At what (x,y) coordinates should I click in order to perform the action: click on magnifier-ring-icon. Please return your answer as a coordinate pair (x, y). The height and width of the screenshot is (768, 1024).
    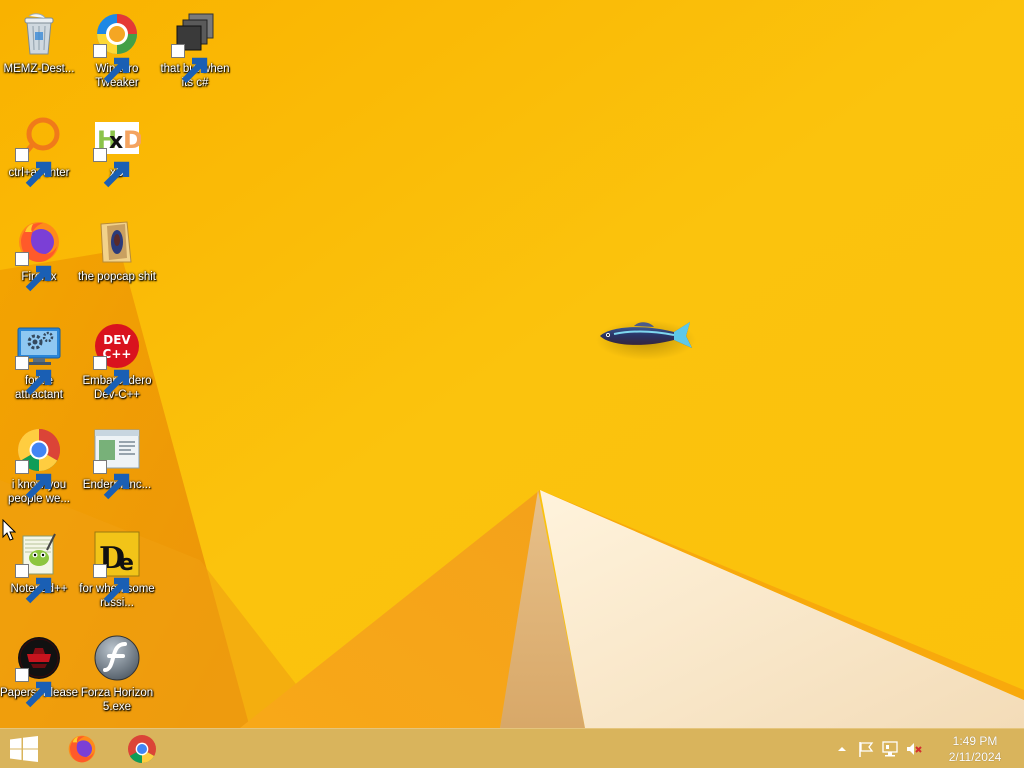
    Looking at the image, I should click on (39, 151).